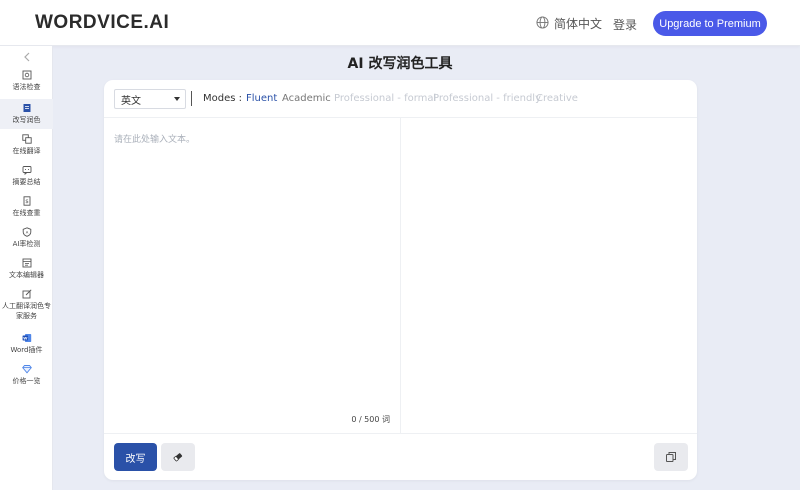  What do you see at coordinates (26, 146) in the screenshot?
I see `sidebar-item-translate: 在线翻译` at bounding box center [26, 146].